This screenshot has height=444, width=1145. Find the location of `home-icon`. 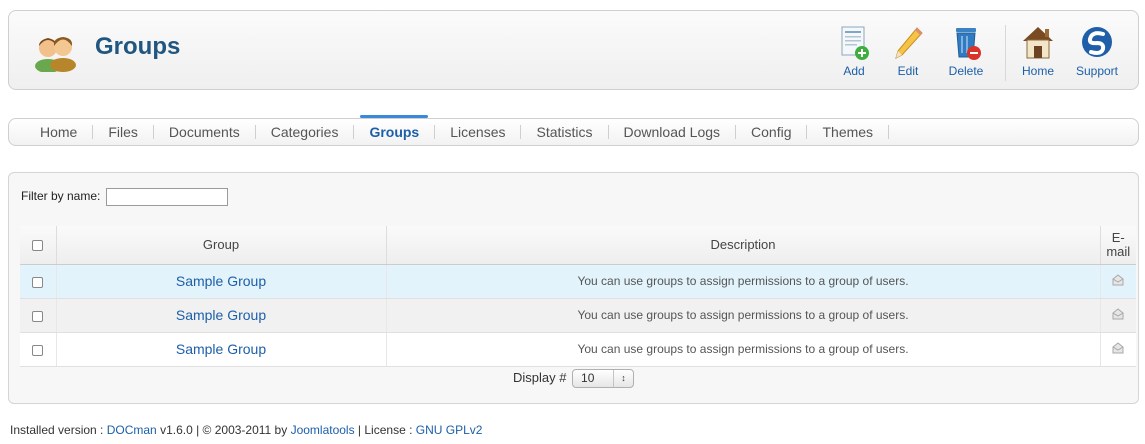

home-icon is located at coordinates (1038, 43).